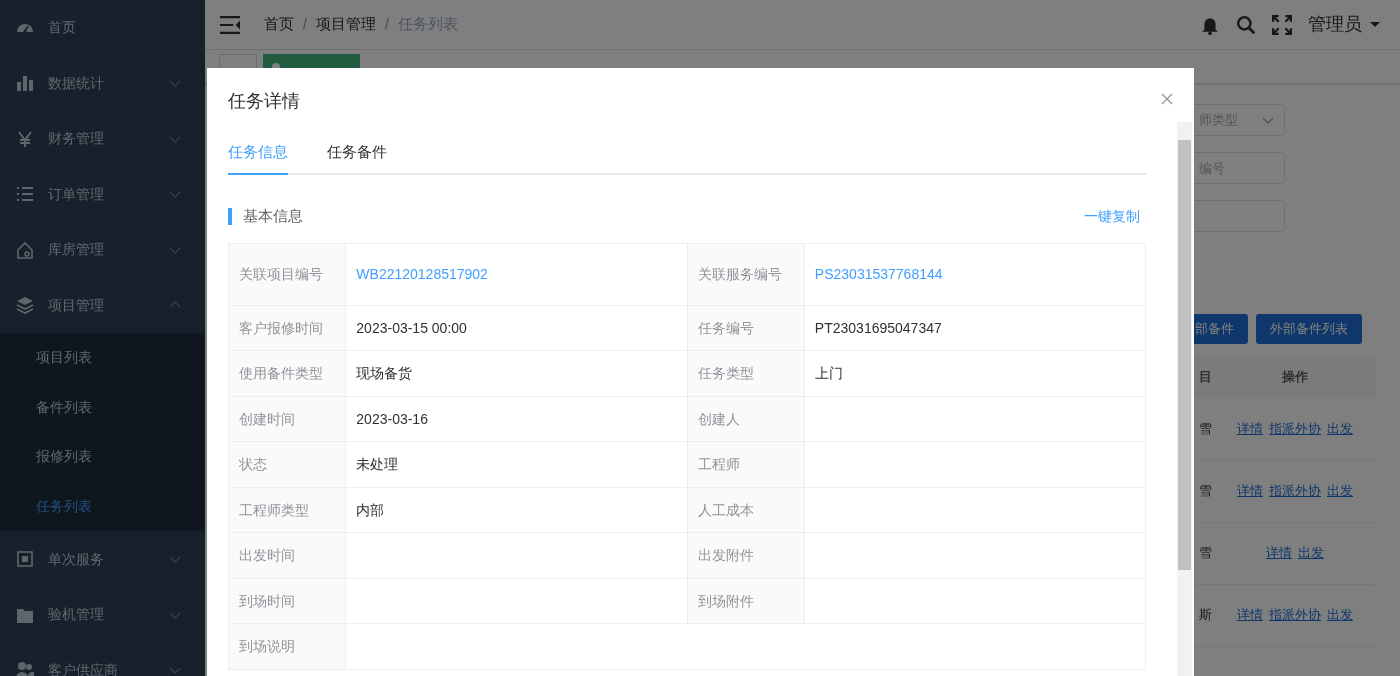 The width and height of the screenshot is (1400, 676). What do you see at coordinates (265, 217) in the screenshot?
I see `section-title: 基本信息` at bounding box center [265, 217].